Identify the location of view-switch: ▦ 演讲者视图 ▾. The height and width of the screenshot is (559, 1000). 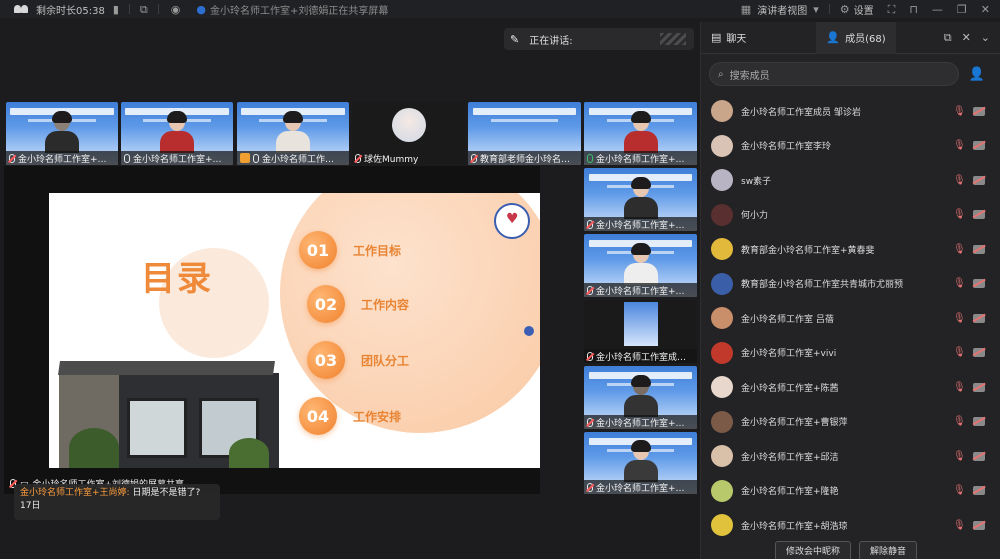
(780, 9).